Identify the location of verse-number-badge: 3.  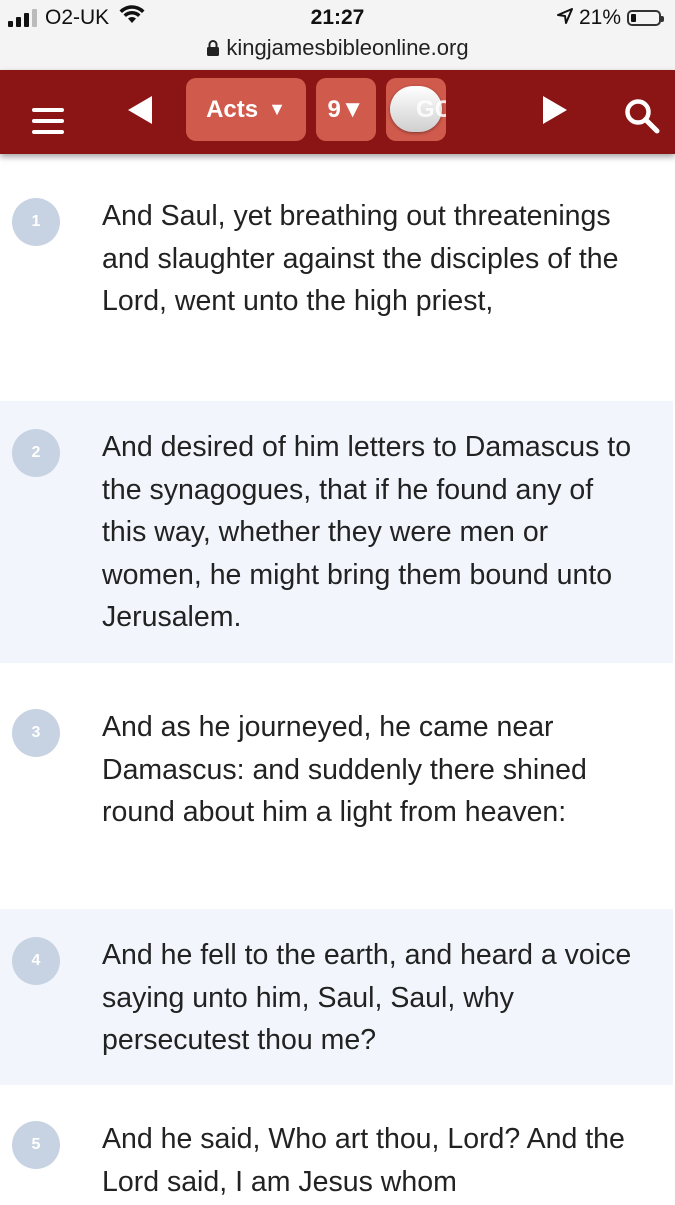
(36, 733).